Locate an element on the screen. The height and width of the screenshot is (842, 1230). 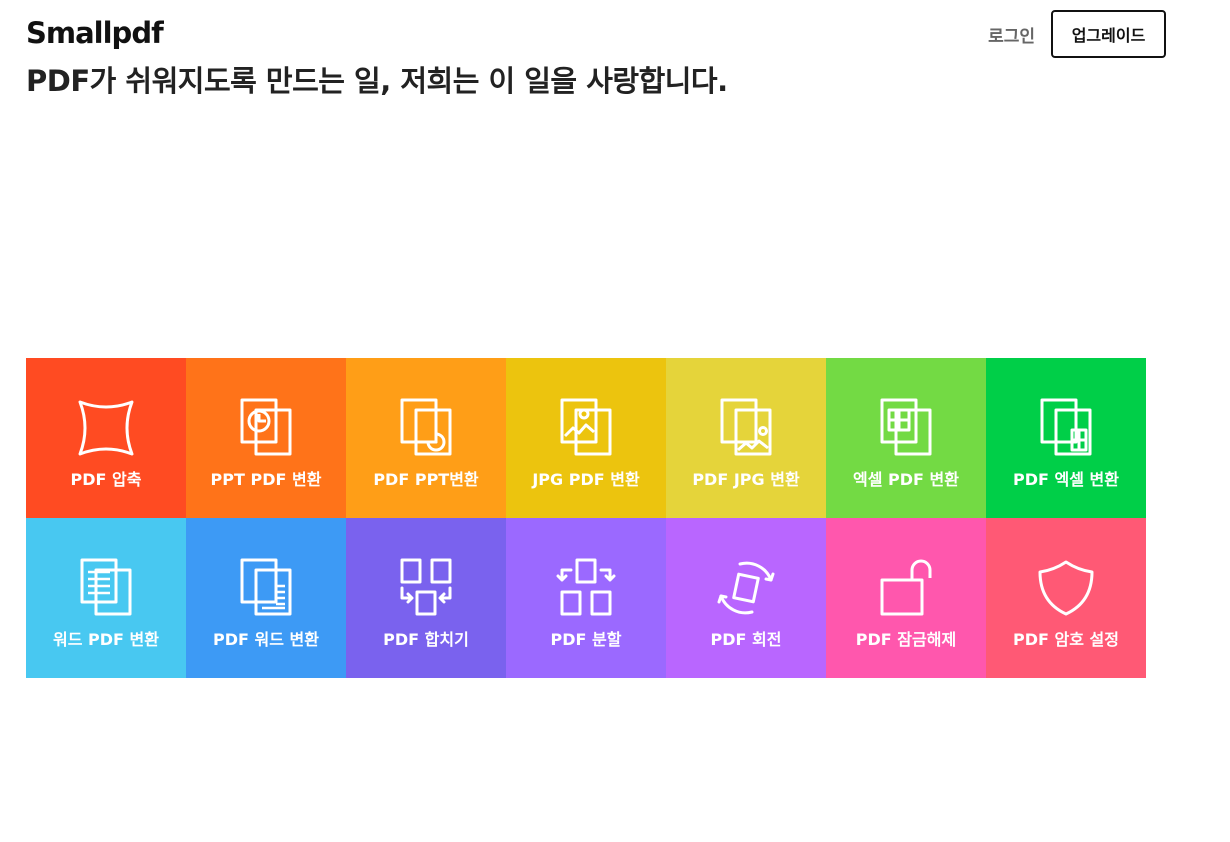
tool-label: PPT PDF 변환 is located at coordinates (266, 479).